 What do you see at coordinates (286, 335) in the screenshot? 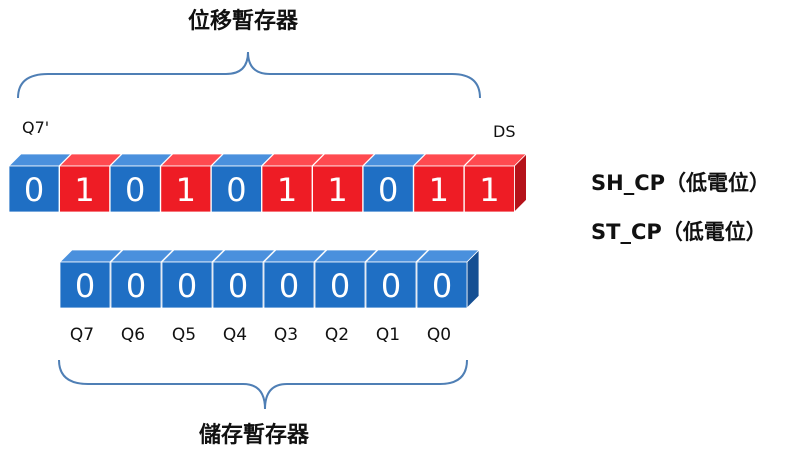
I see `storage-output-label: Q3` at bounding box center [286, 335].